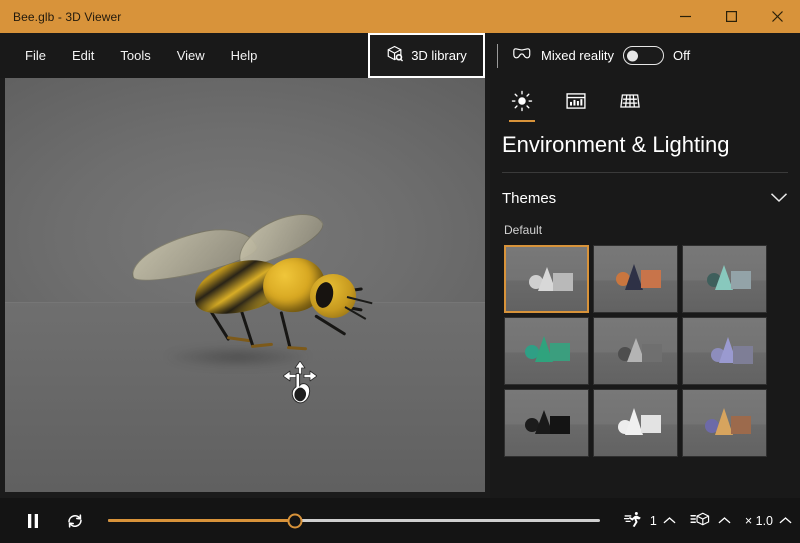  What do you see at coordinates (33, 520) in the screenshot?
I see `pause-button` at bounding box center [33, 520].